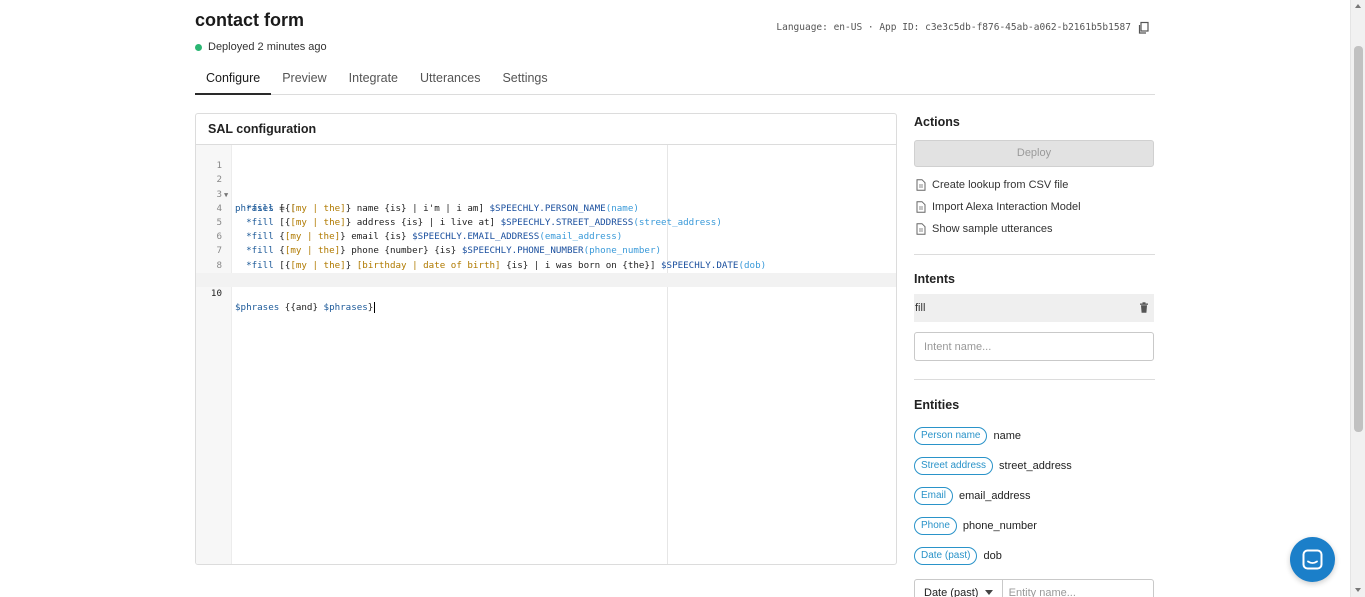 This screenshot has height=597, width=1365. I want to click on actions-heading: Actions, so click(937, 122).